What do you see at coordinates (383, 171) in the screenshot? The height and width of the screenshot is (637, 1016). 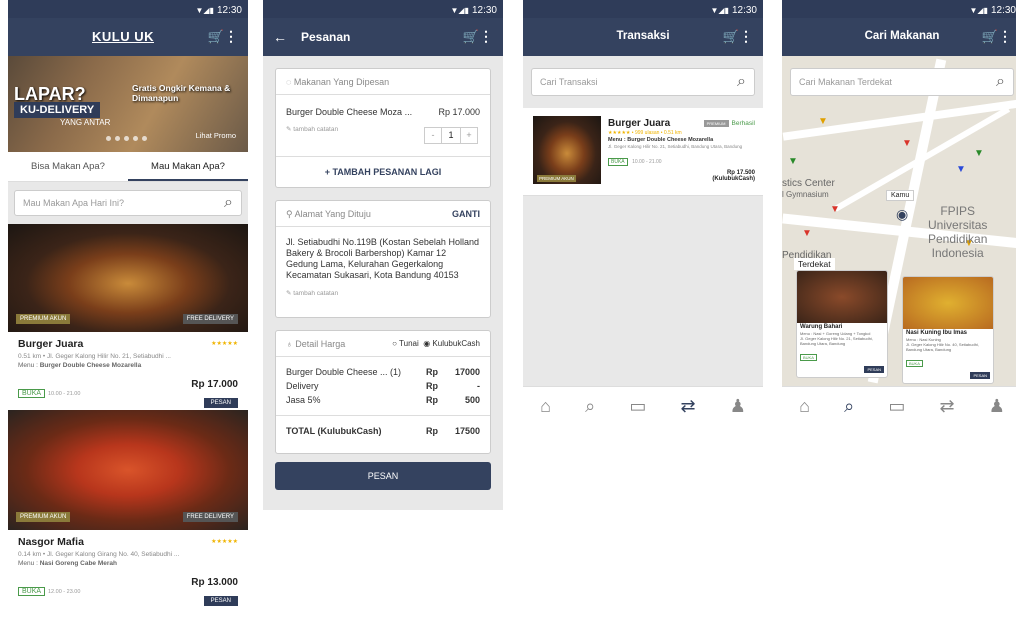 I see `add-more-button: + TAMBAH PESANAN LAGI` at bounding box center [383, 171].